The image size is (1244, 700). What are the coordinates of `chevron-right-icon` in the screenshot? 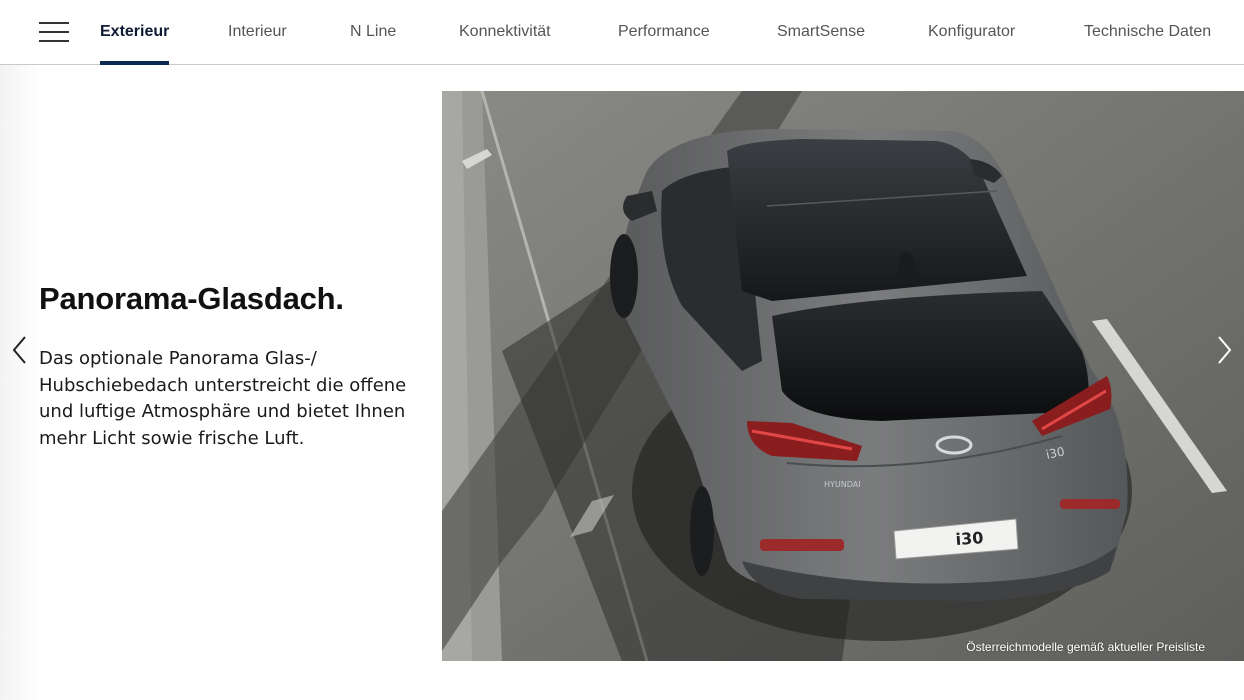 It's located at (1225, 350).